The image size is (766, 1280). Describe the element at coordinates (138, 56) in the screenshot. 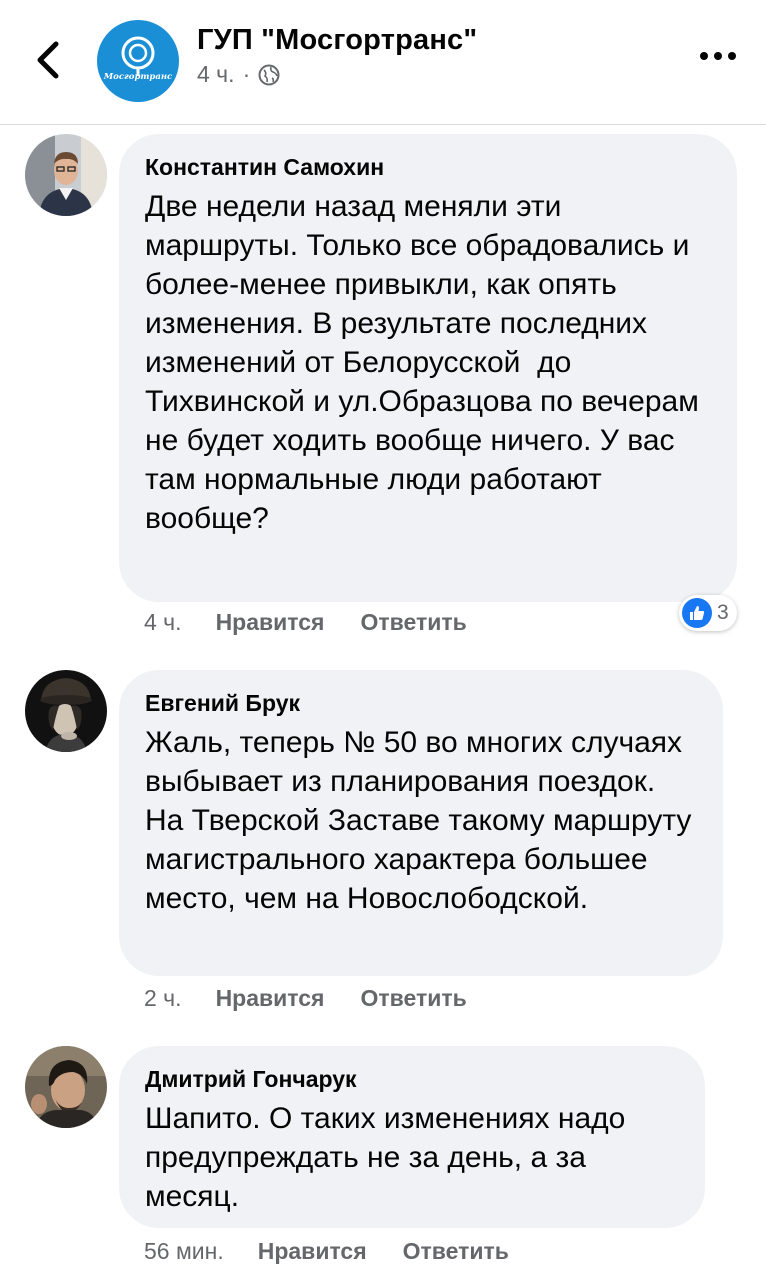

I see `mosgortrans-logo-icon` at that location.